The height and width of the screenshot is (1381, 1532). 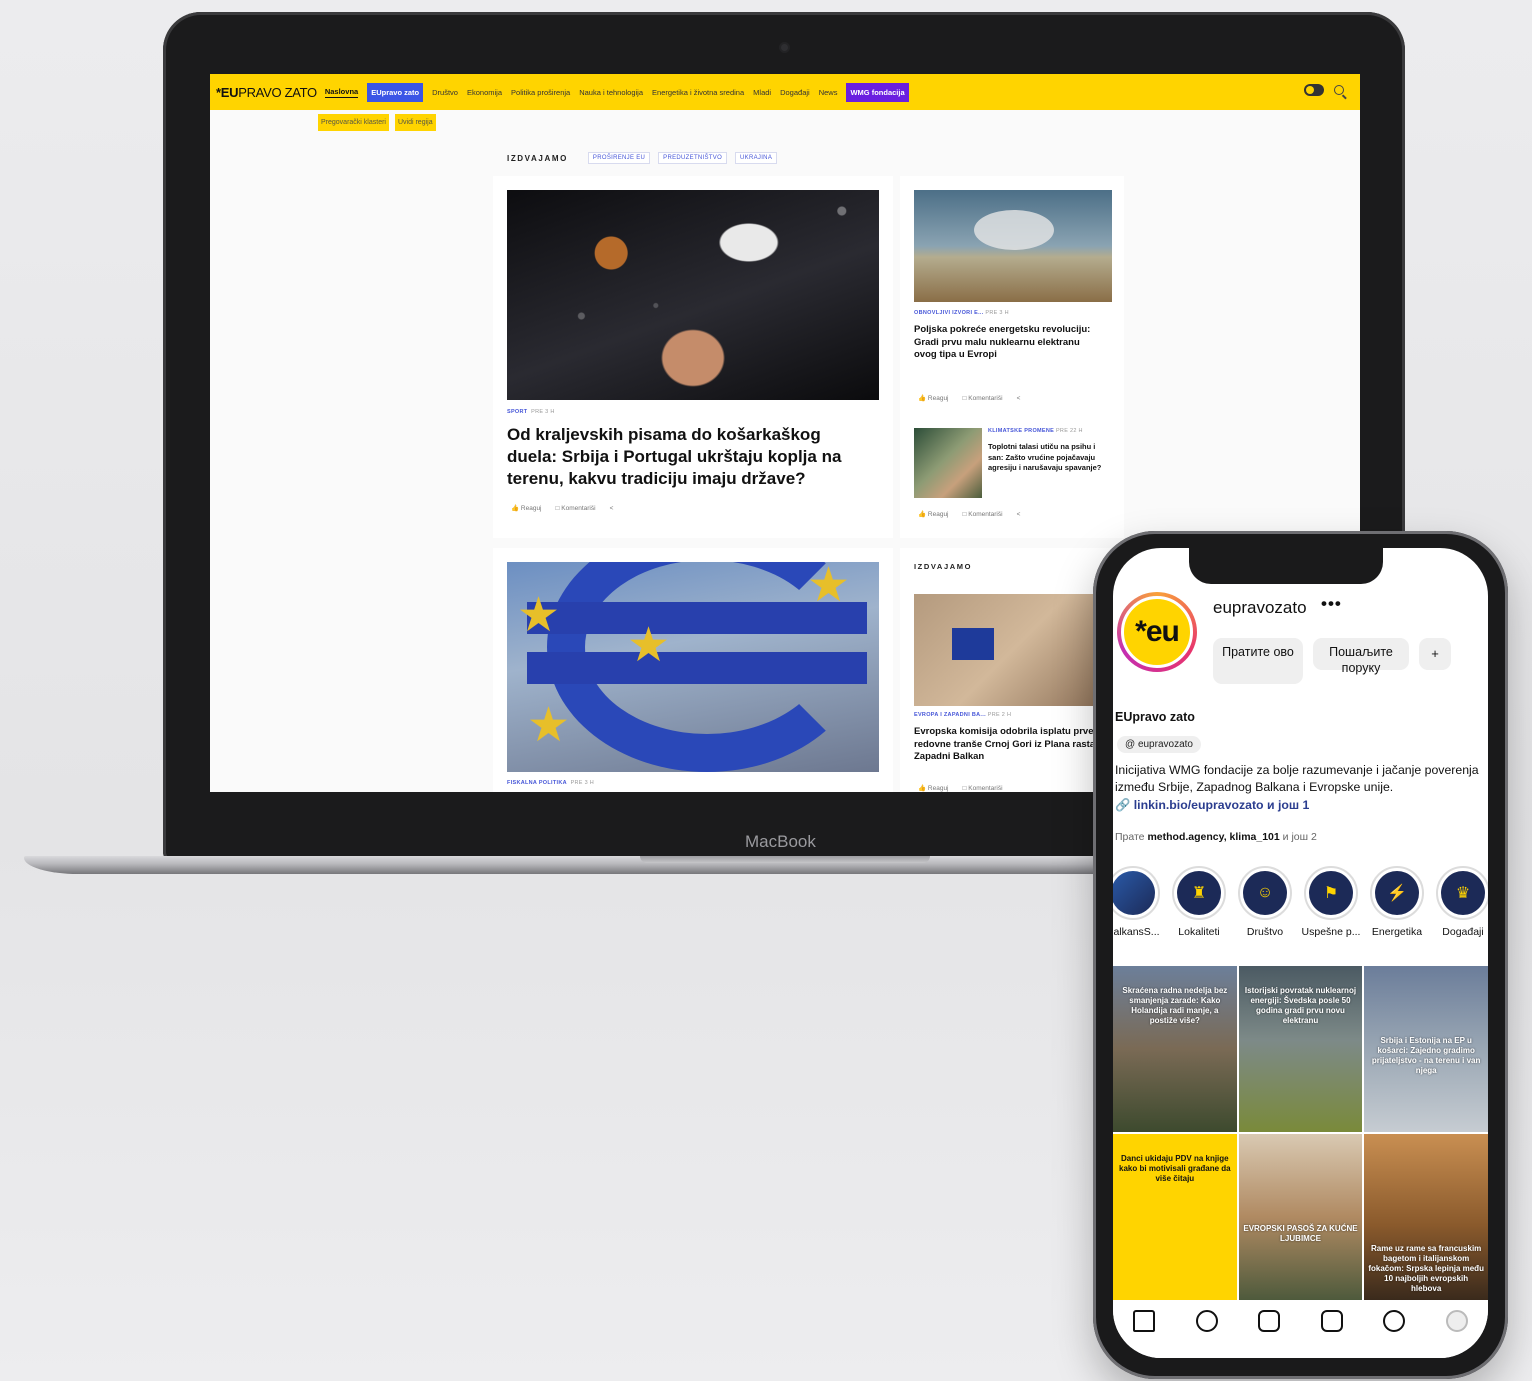 I want to click on nav-item-politika: Politika proširenja, so click(x=540, y=92).